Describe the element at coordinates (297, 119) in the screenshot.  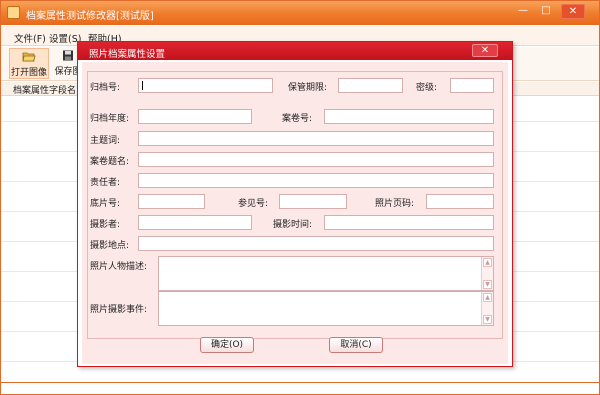
I see `case-no-label: 案卷号:` at that location.